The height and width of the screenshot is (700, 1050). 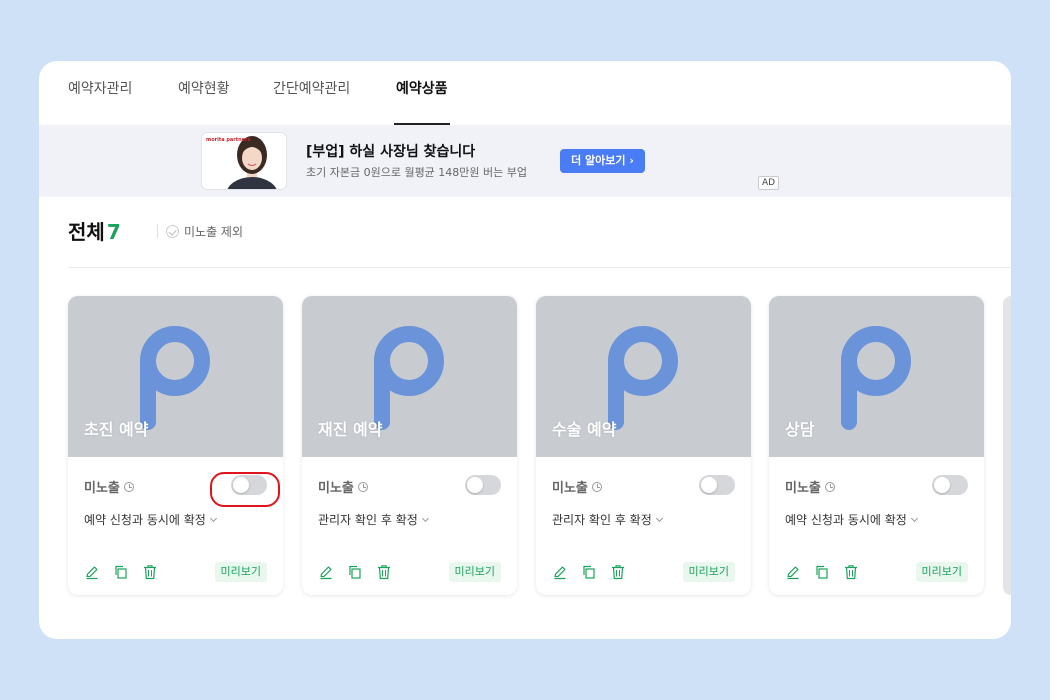 What do you see at coordinates (390, 151) in the screenshot?
I see `ad-title: [부업] 하실 사장님 찾습니다` at bounding box center [390, 151].